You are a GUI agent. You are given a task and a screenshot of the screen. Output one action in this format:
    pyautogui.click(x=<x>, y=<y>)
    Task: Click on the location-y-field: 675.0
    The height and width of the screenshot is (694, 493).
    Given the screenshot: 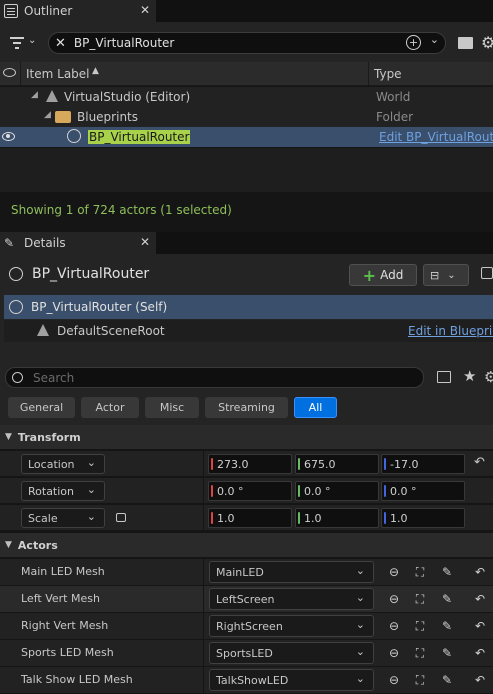 What is the action you would take?
    pyautogui.click(x=337, y=464)
    